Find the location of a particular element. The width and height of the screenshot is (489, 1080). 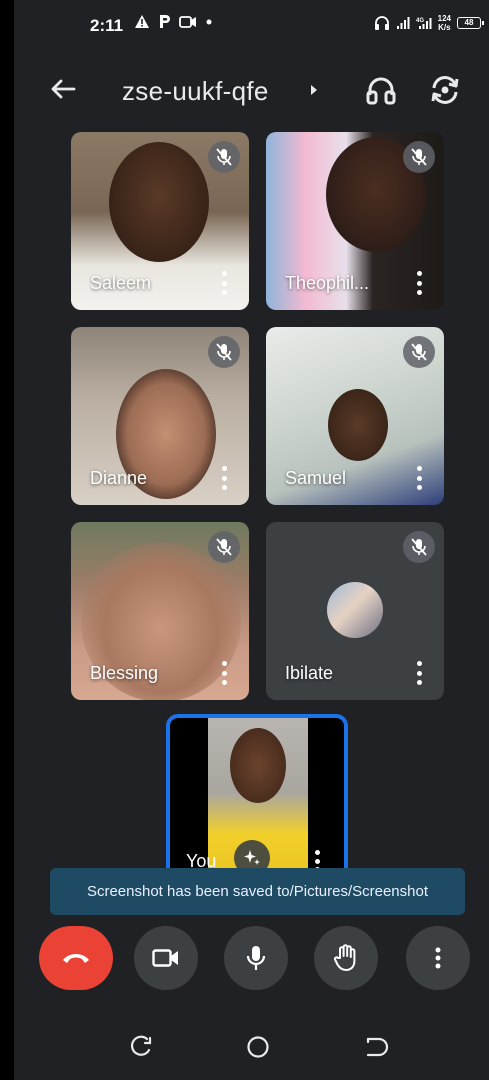

status-right-icons: 4G 124 K/s 48 is located at coordinates (429, 23).